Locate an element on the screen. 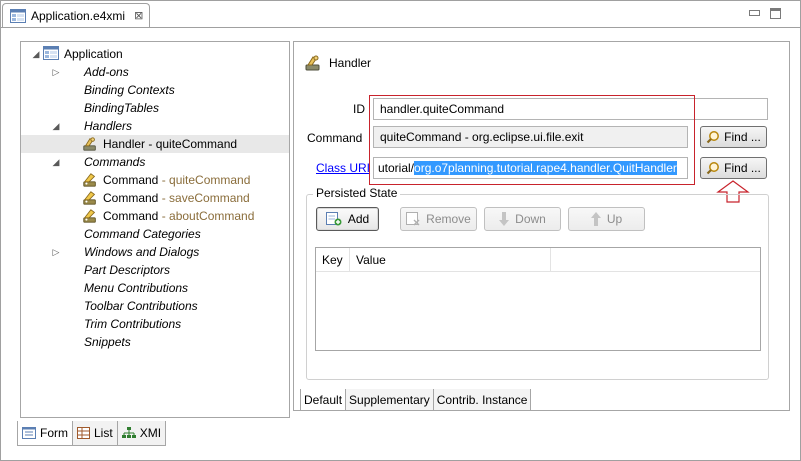 This screenshot has width=801, height=461. table-header: Key Value is located at coordinates (538, 260).